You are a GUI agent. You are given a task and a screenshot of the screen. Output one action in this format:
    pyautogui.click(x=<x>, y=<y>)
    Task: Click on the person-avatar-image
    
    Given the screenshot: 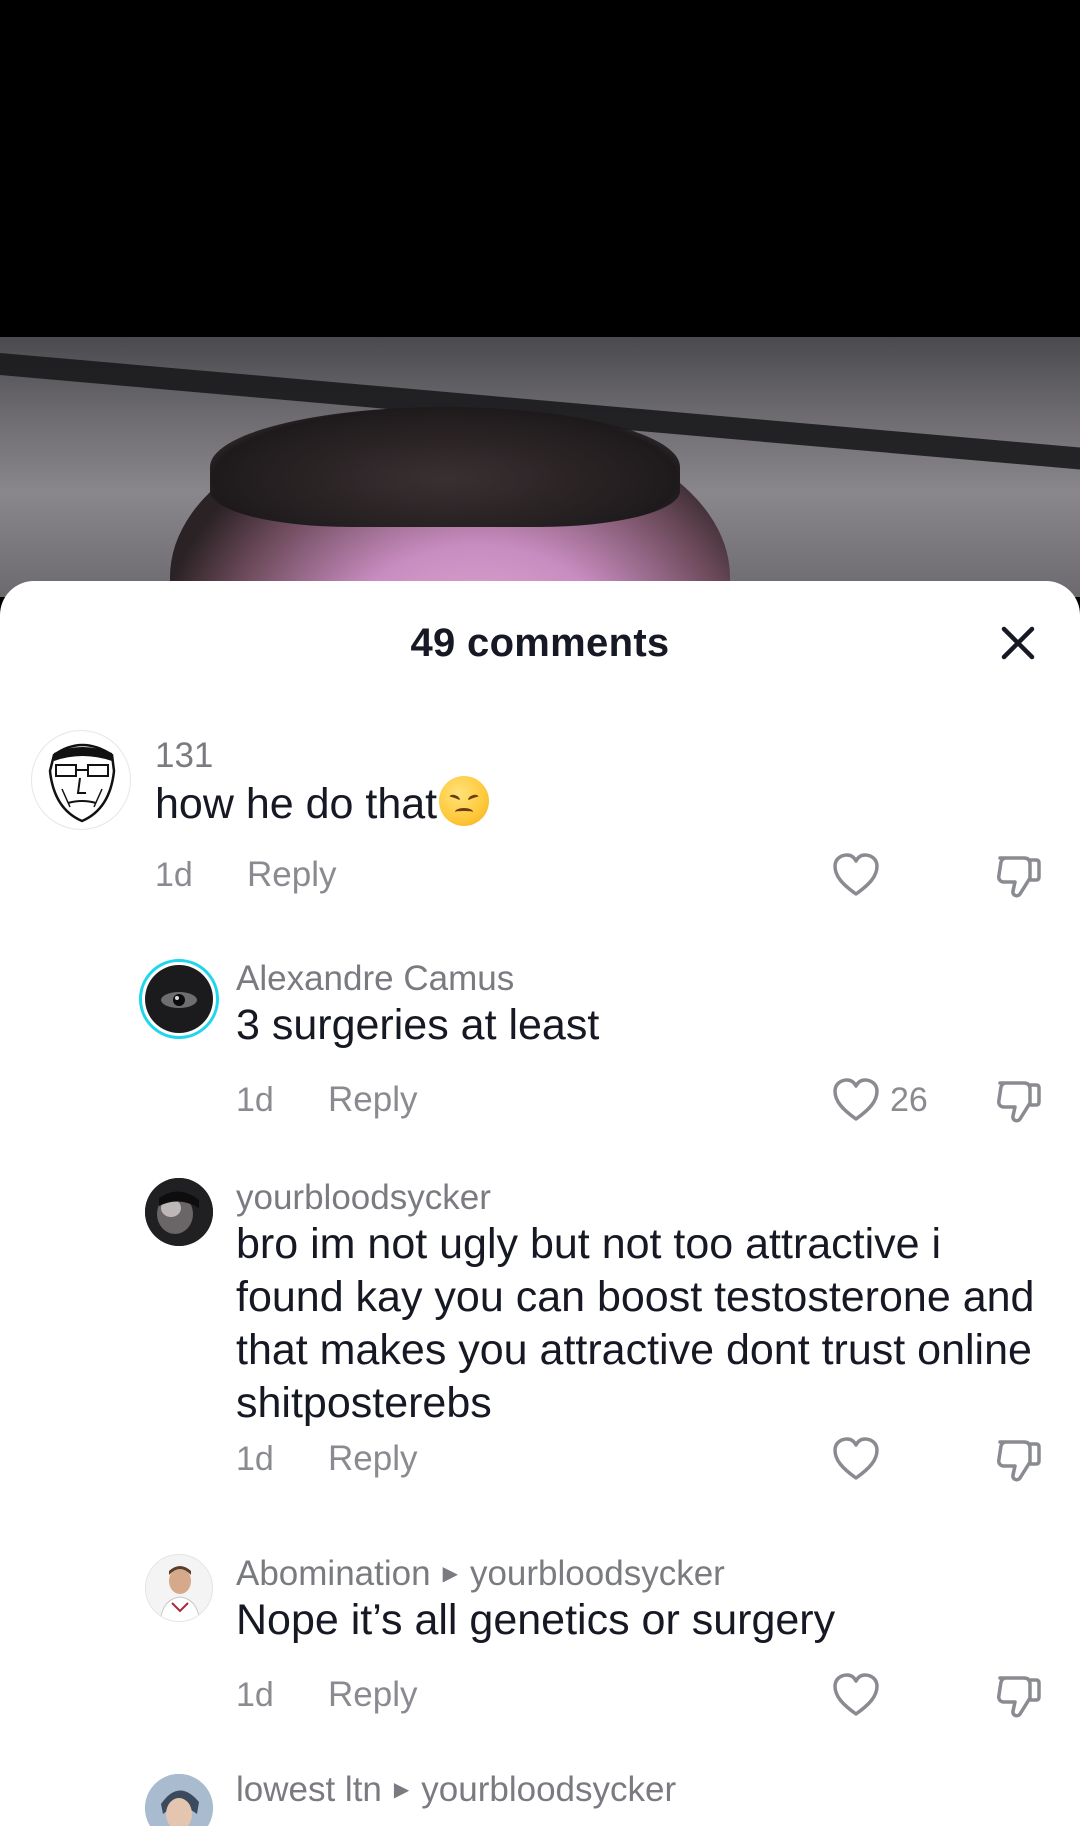 What is the action you would take?
    pyautogui.click(x=179, y=1800)
    